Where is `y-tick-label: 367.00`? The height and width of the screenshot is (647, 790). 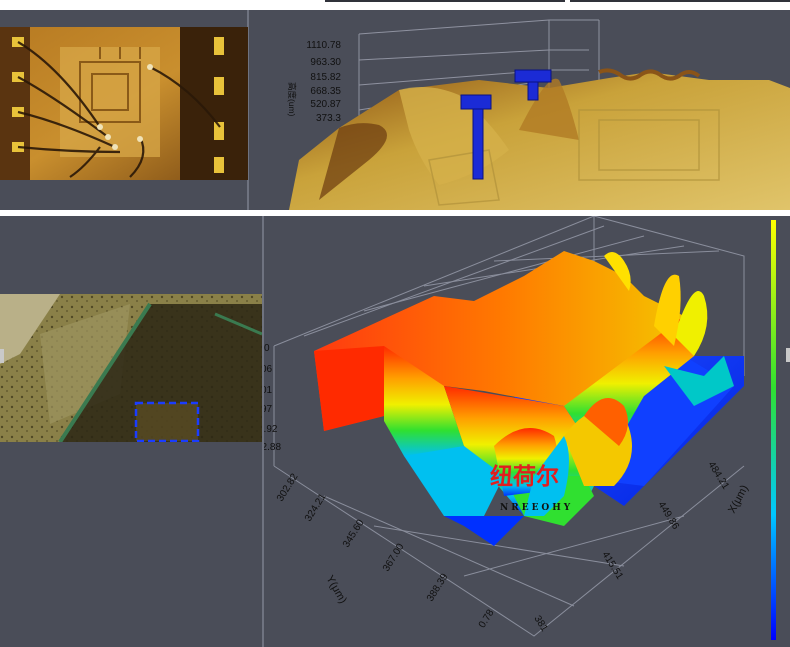
y-tick-label: 367.00 is located at coordinates (394, 557).